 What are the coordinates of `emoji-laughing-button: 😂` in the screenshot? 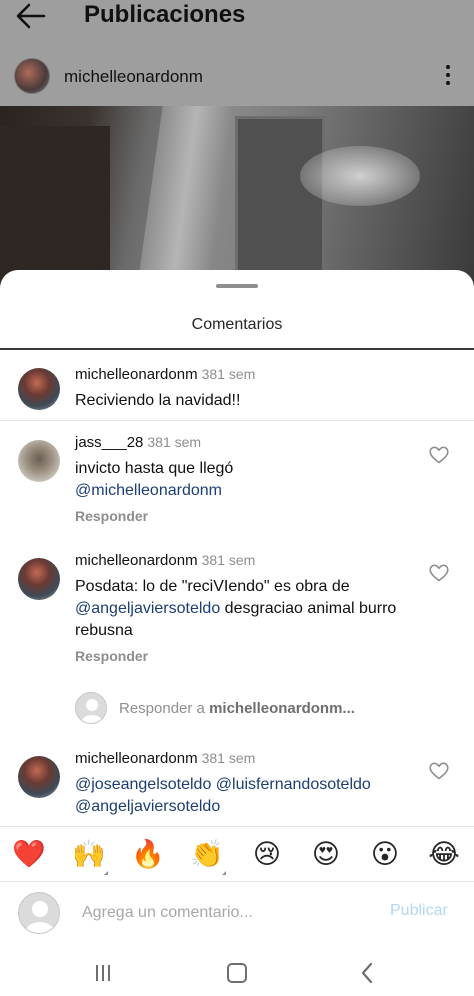 It's located at (444, 854).